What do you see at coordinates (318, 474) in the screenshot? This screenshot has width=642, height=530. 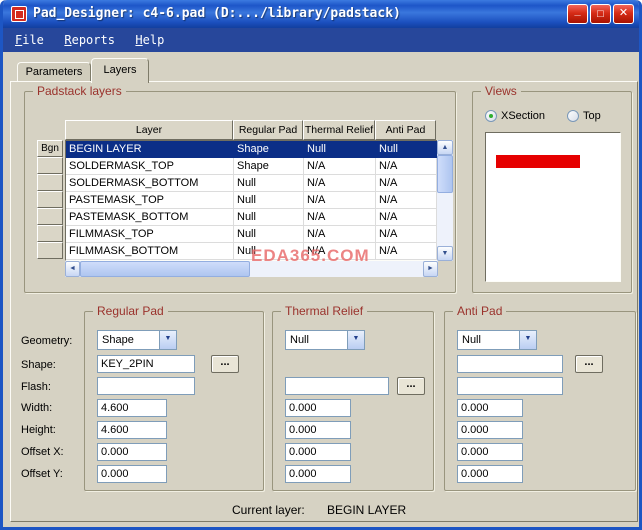 I see `thermal-offset-y-input` at bounding box center [318, 474].